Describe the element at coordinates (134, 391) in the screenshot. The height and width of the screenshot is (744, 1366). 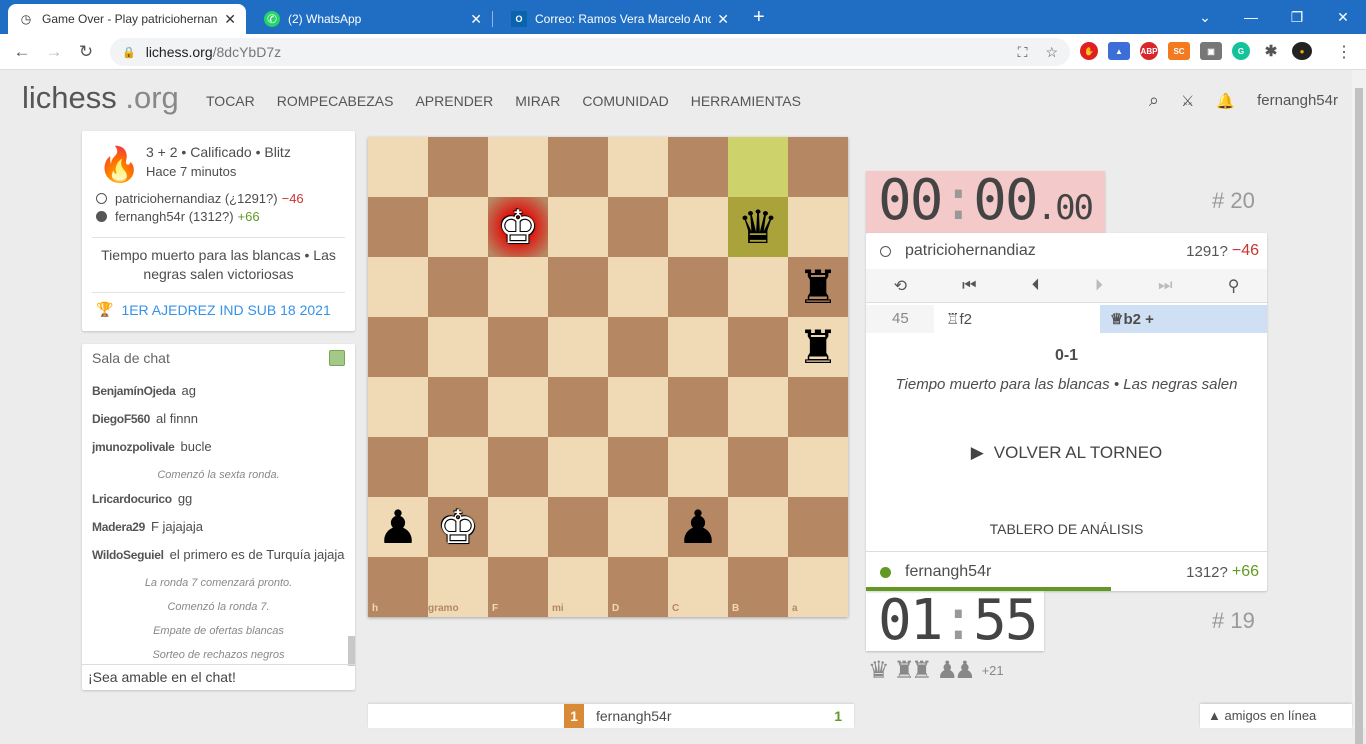
I see `chat-username: BenjamínOjeda` at that location.